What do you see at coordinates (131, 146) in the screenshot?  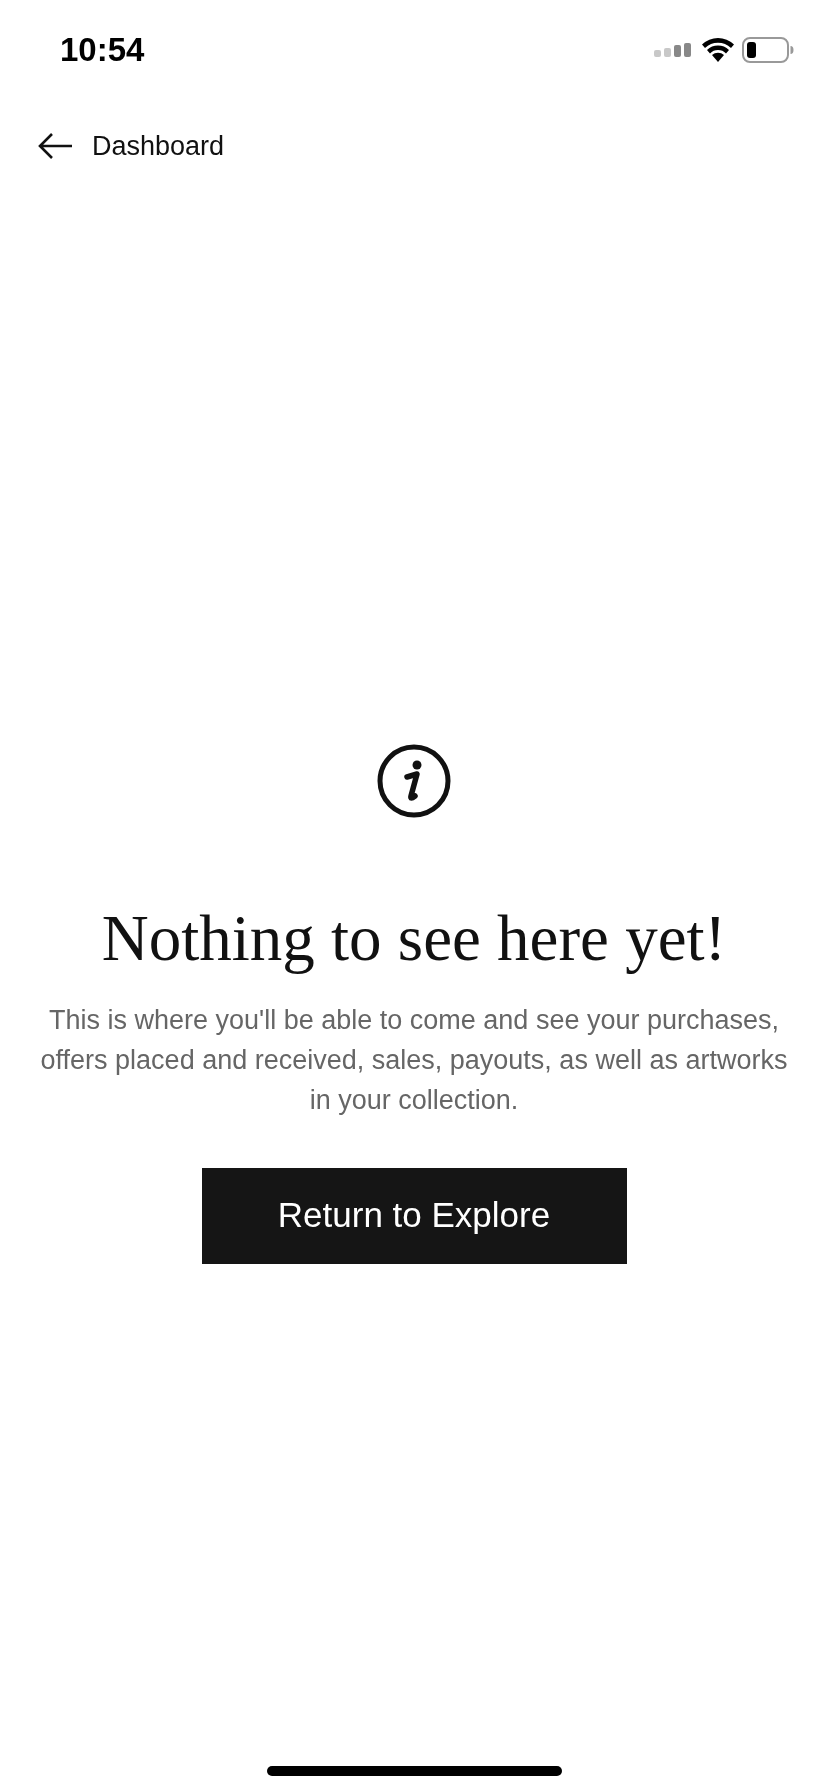 I see `back-button: Dashboard` at bounding box center [131, 146].